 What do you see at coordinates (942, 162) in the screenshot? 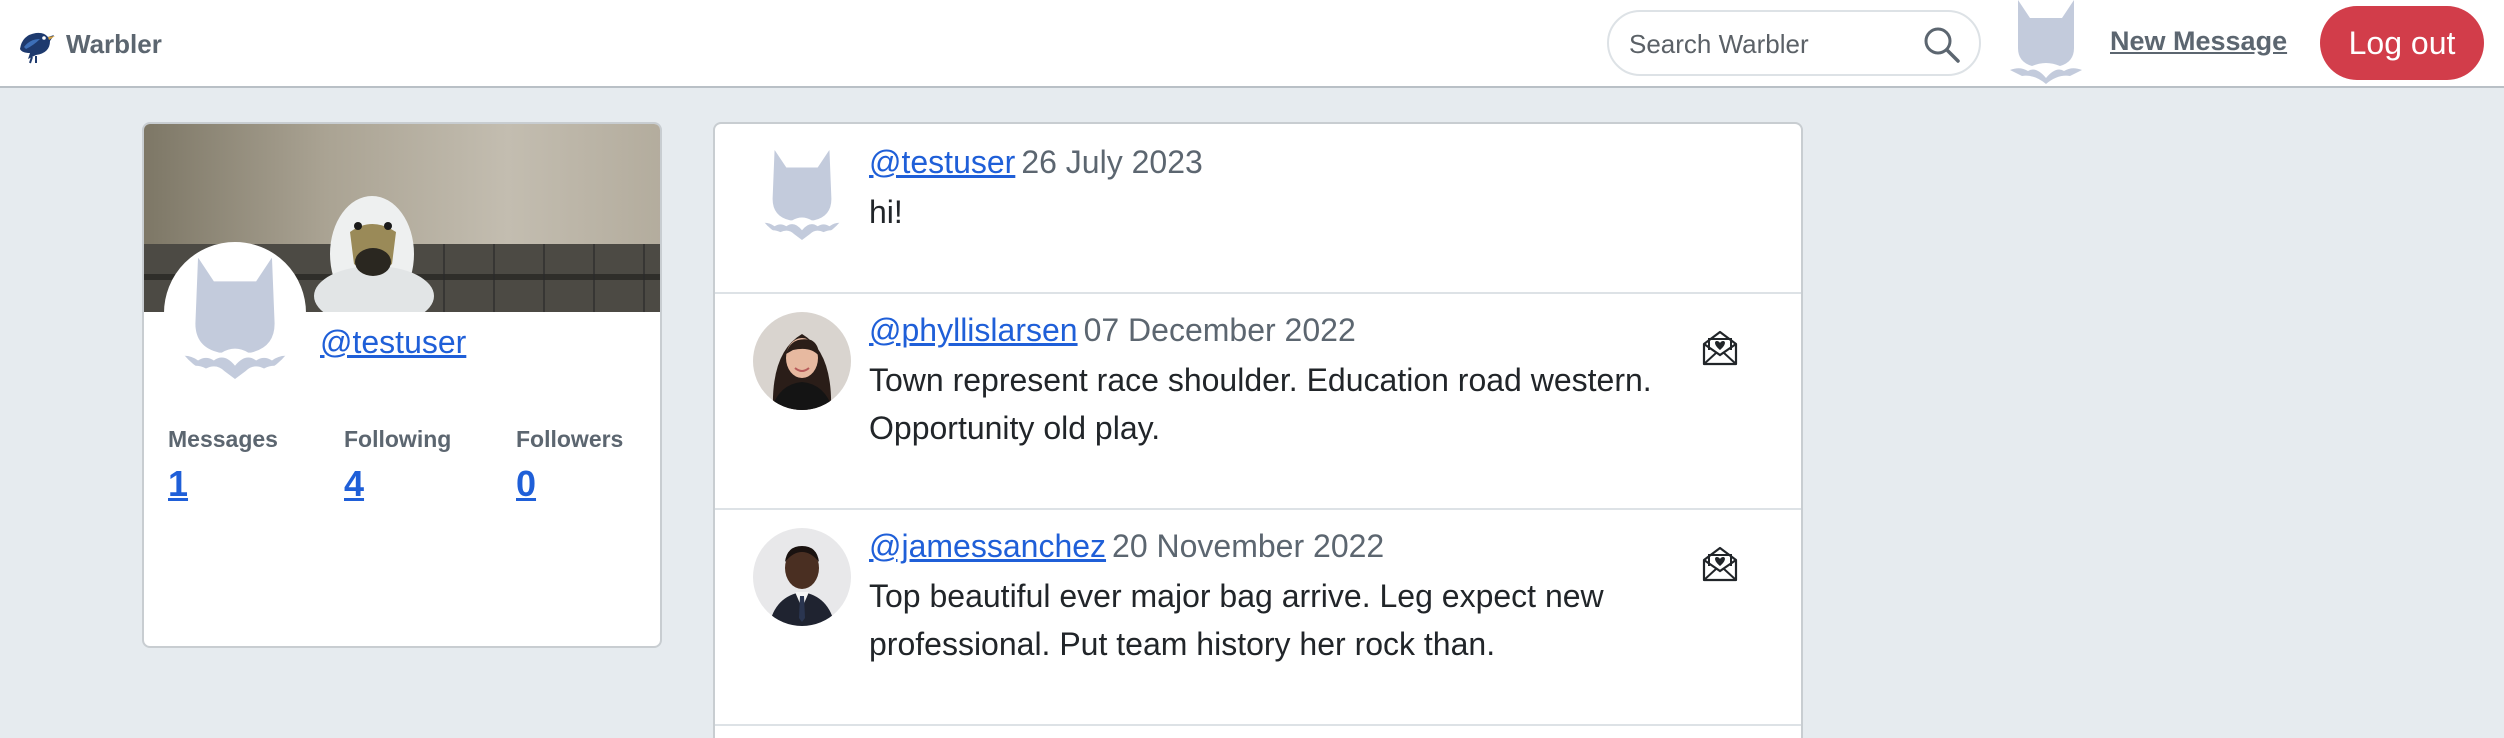
I see `message-username-link: @testuser` at bounding box center [942, 162].